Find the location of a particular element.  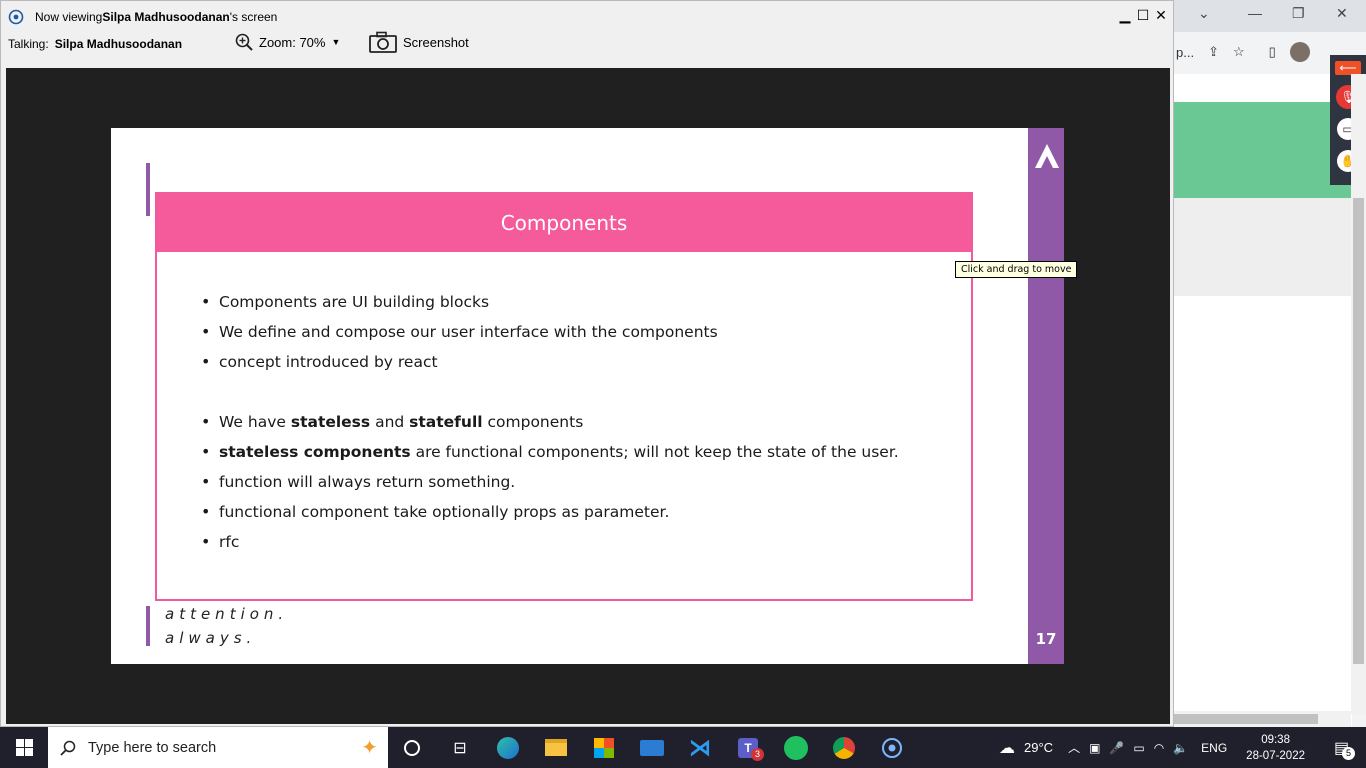

search-icon is located at coordinates (68, 748).